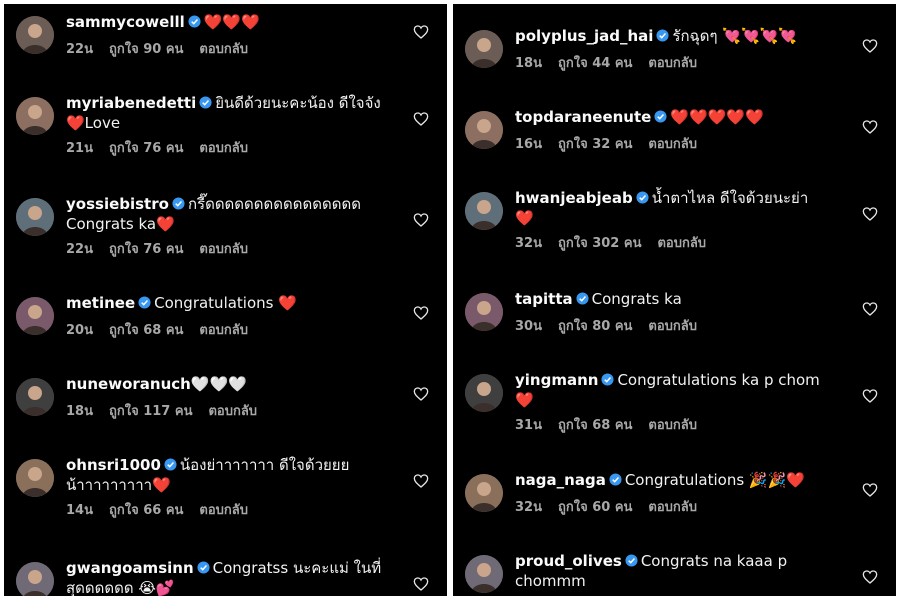 Image resolution: width=900 pixels, height=600 pixels. What do you see at coordinates (146, 510) in the screenshot?
I see `comment-likes: ถูกใจ 66 คน` at bounding box center [146, 510].